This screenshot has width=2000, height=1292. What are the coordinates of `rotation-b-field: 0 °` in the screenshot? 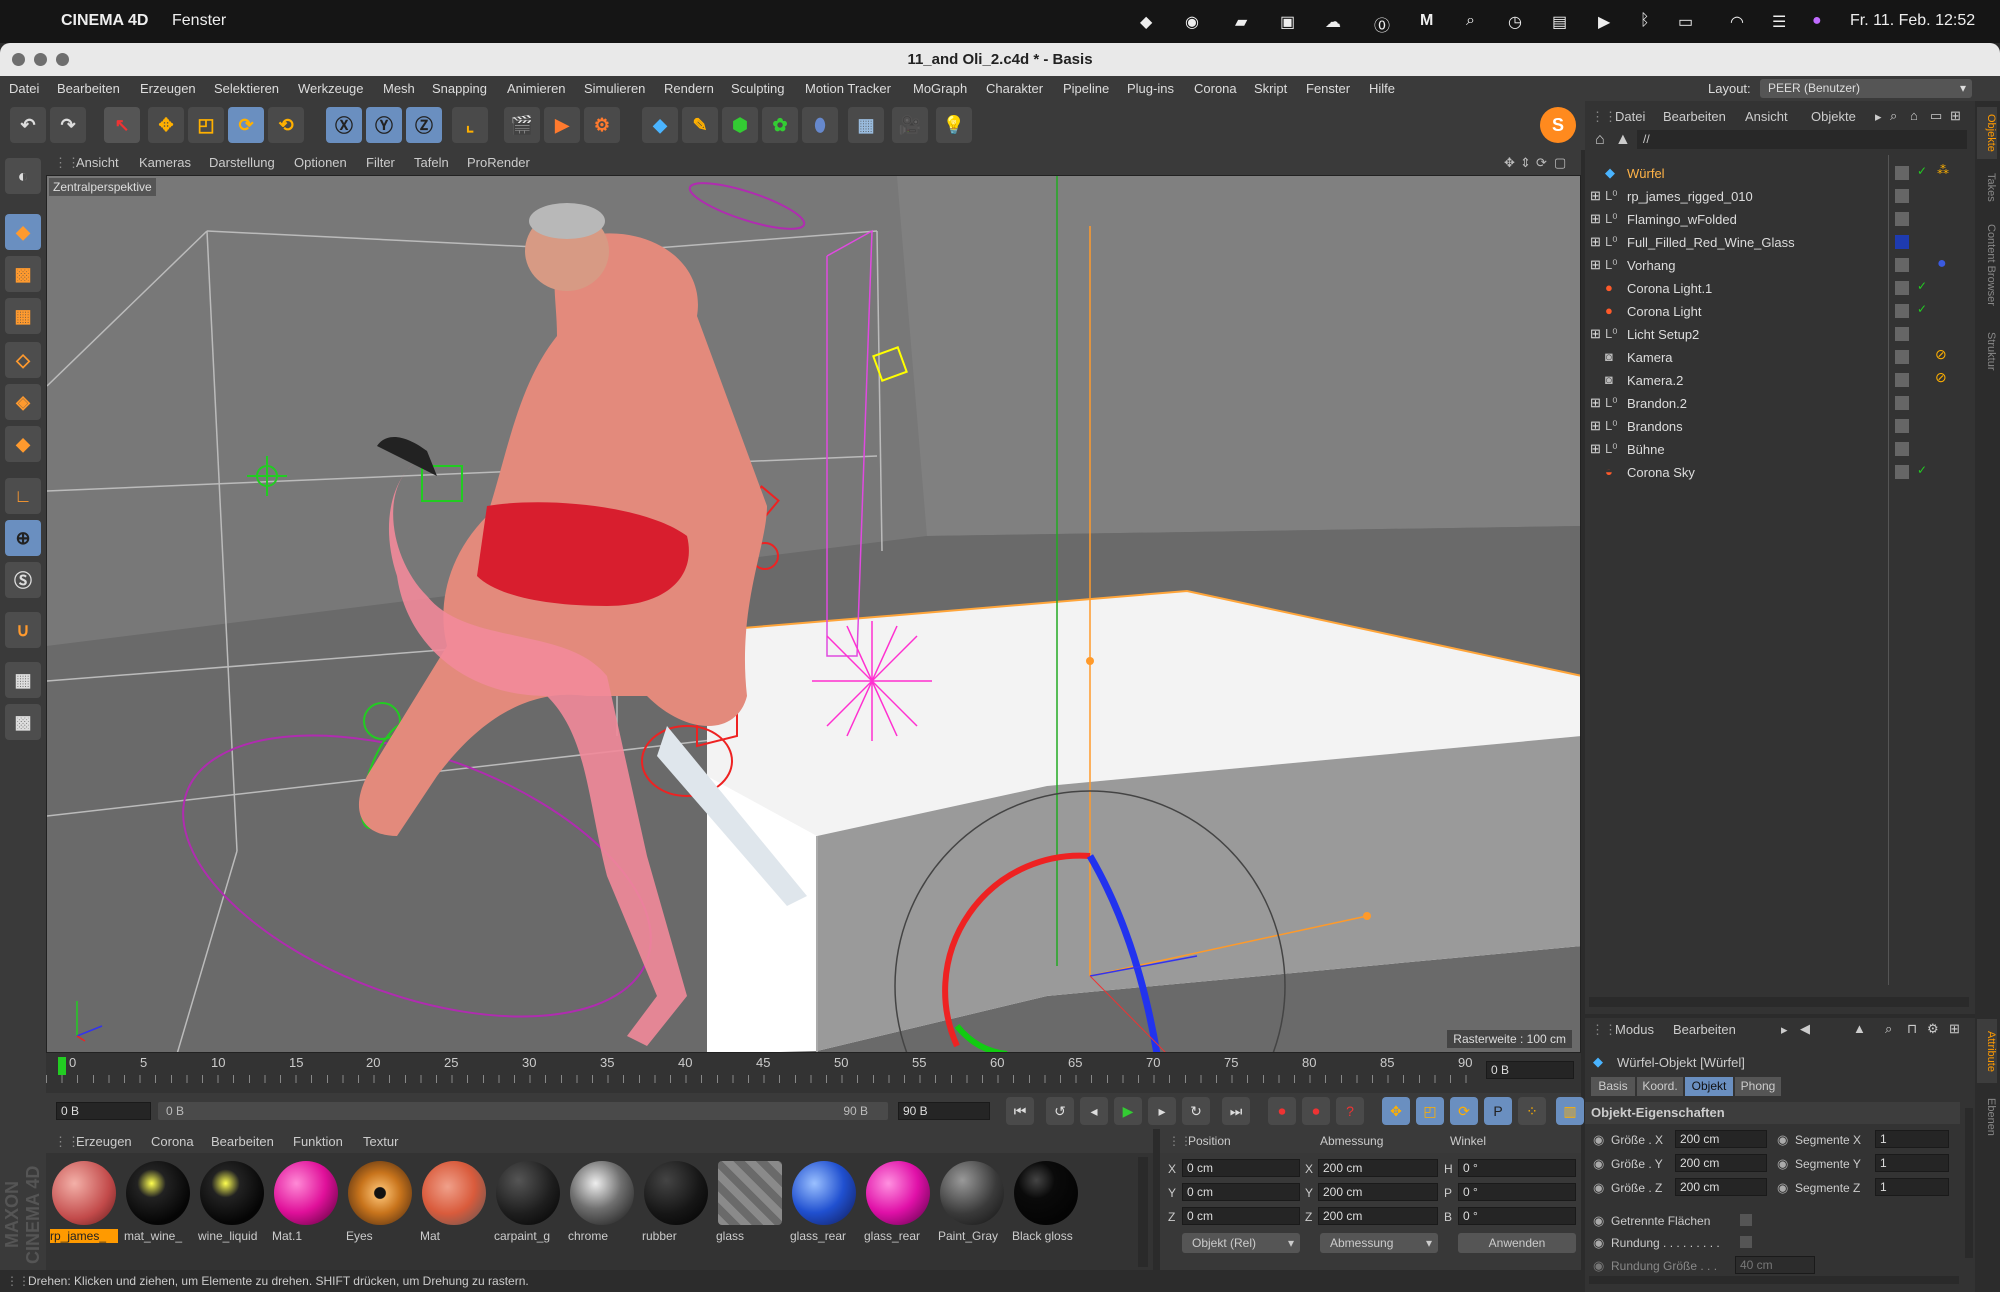 It's located at (1517, 1216).